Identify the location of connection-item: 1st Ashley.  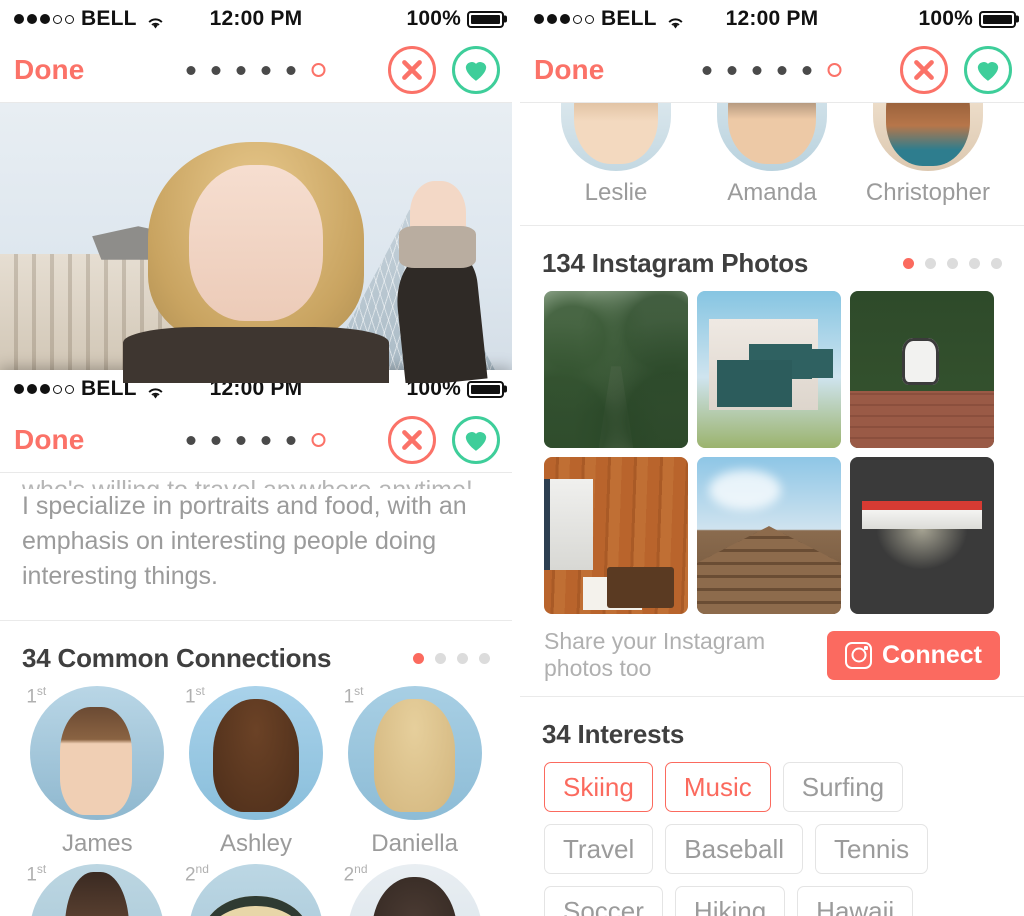
(256, 771).